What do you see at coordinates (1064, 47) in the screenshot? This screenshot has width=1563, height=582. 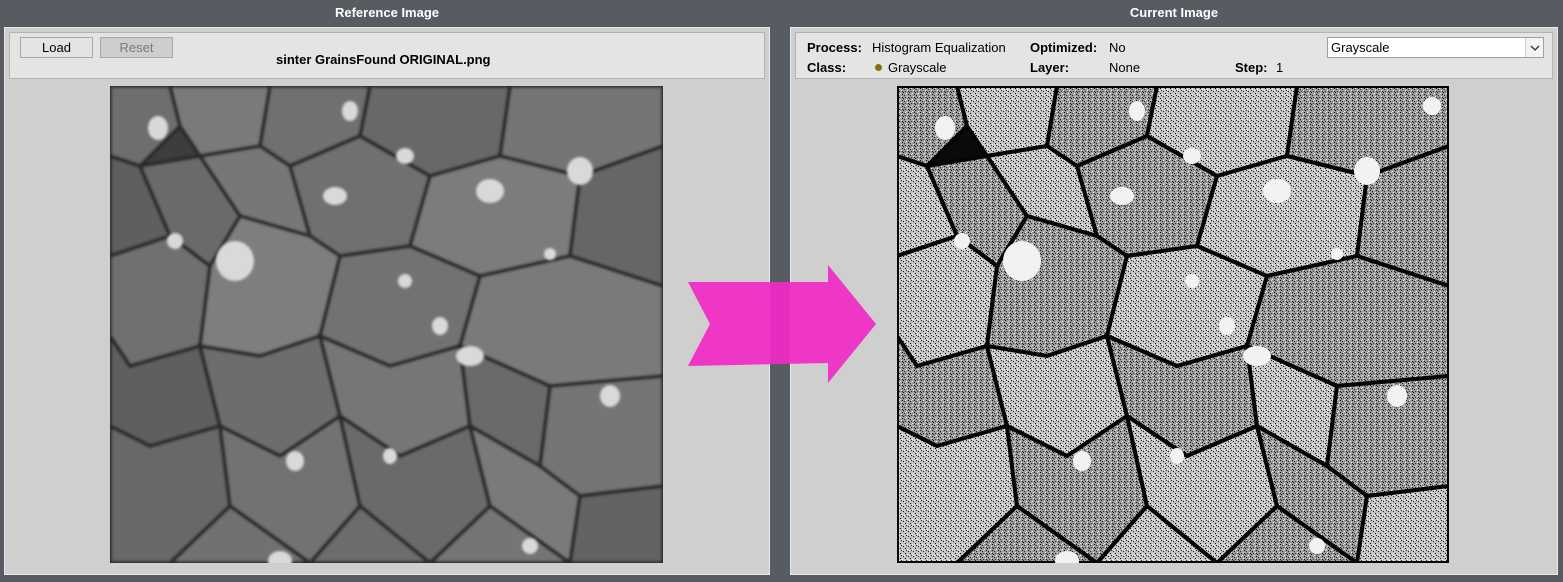 I see `optimized-label: Optimized:` at bounding box center [1064, 47].